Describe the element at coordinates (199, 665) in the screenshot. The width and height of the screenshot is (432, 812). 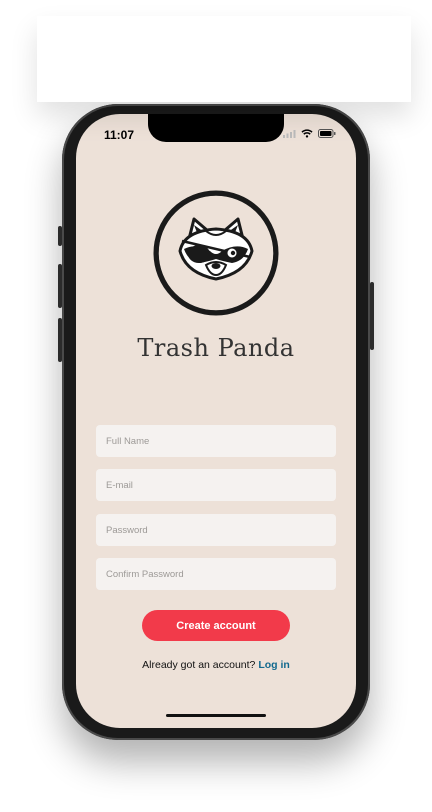
I see `login-prompt-text: Already got an account?` at that location.